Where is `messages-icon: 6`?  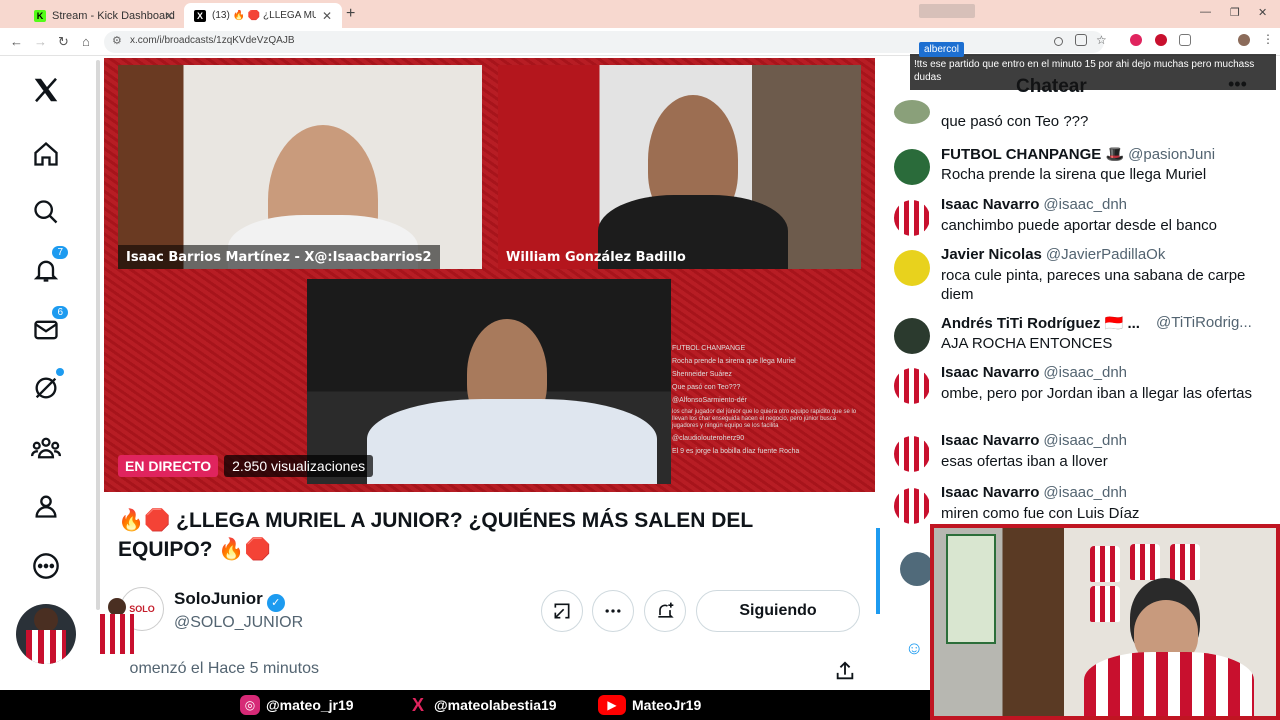 messages-icon: 6 is located at coordinates (49, 326).